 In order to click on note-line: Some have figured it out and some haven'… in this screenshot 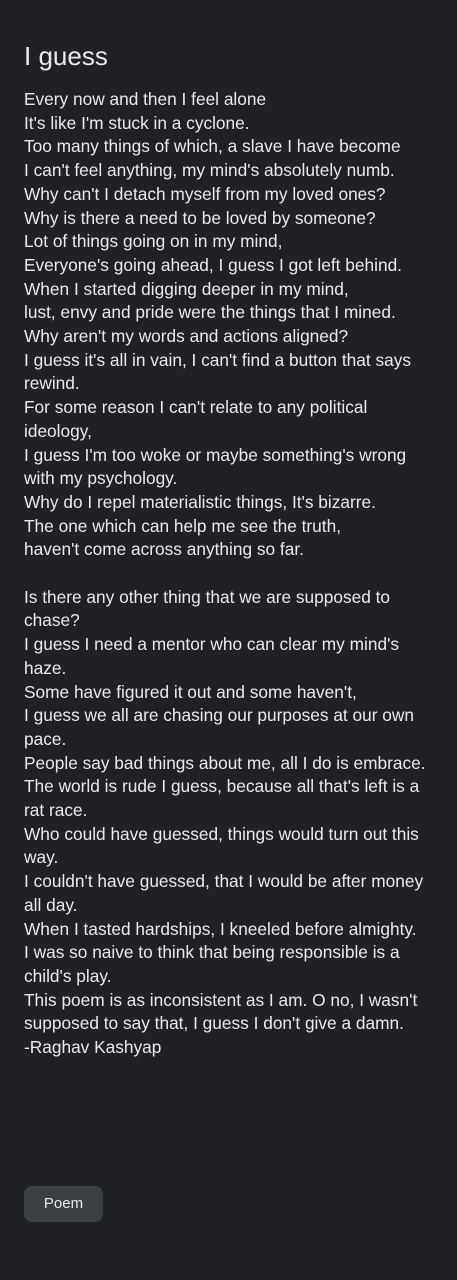, I will do `click(190, 691)`.